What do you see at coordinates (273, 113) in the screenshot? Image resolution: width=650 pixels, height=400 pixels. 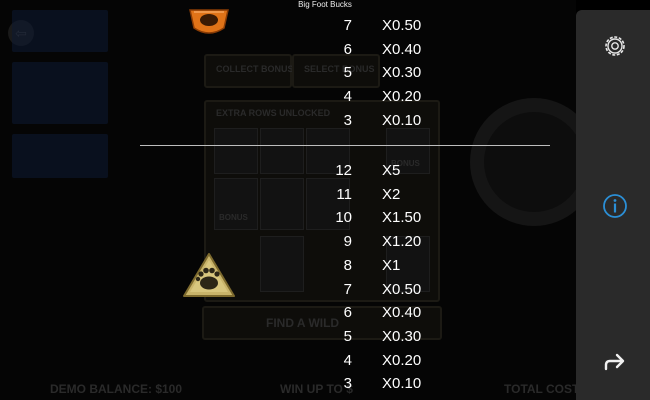 I see `background-banner: EXTRA ROWS UNLOCKED` at bounding box center [273, 113].